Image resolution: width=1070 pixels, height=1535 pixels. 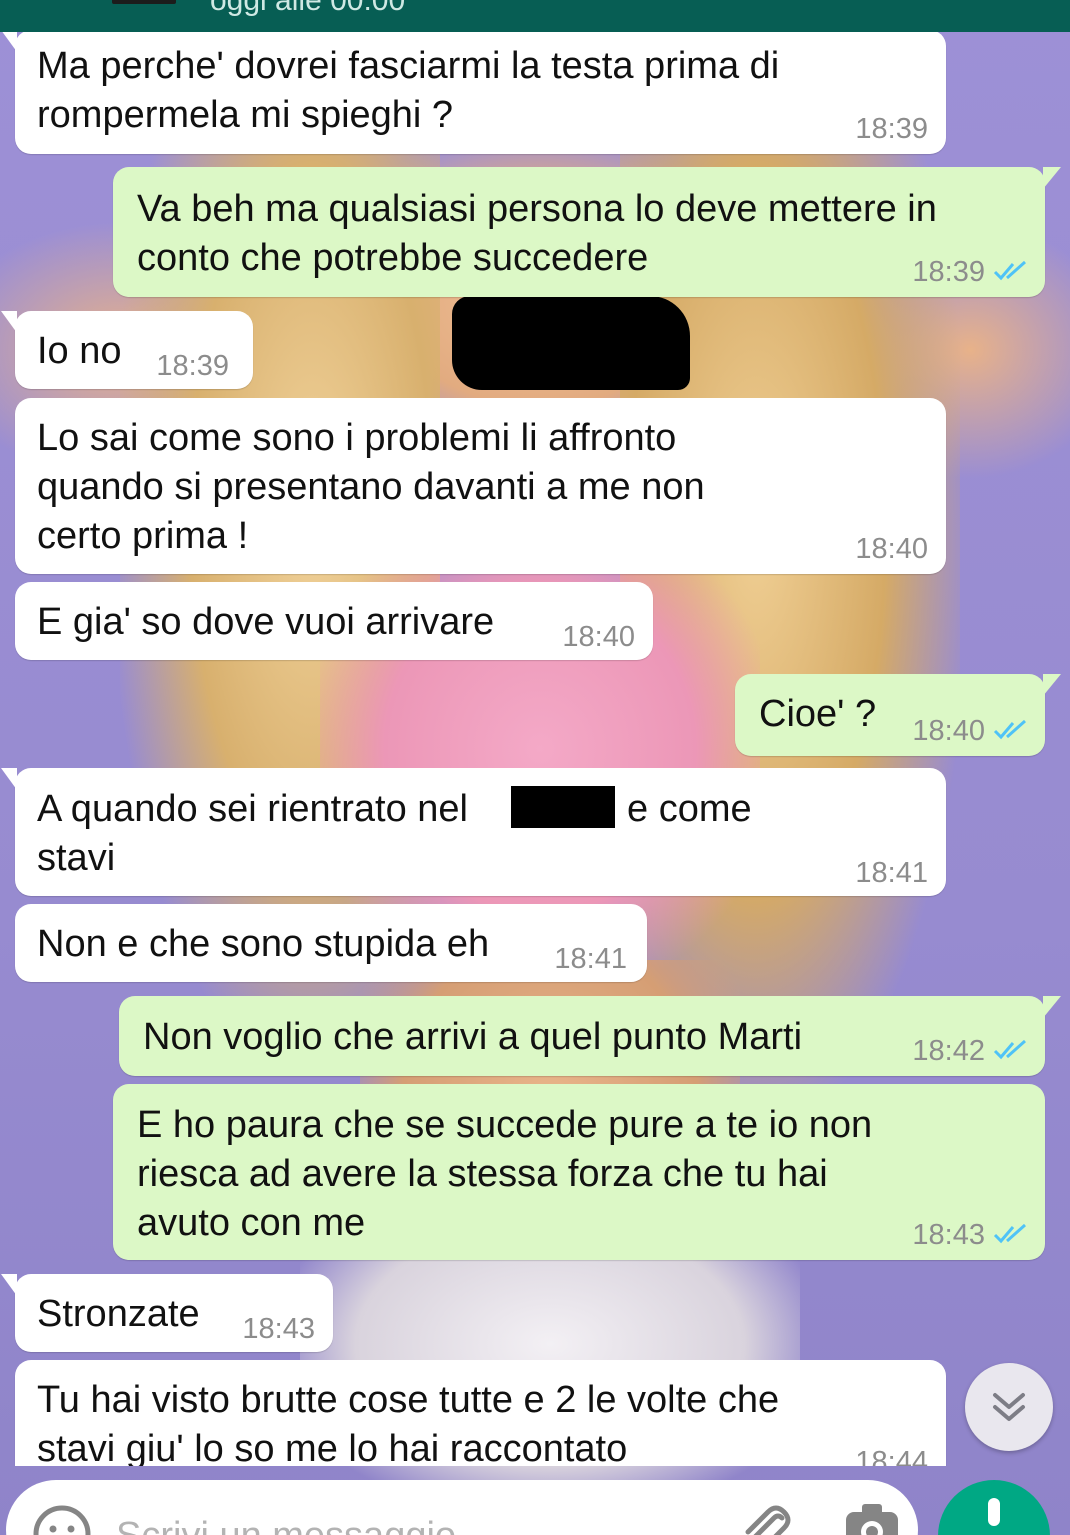 I want to click on mic-button, so click(x=994, y=1507).